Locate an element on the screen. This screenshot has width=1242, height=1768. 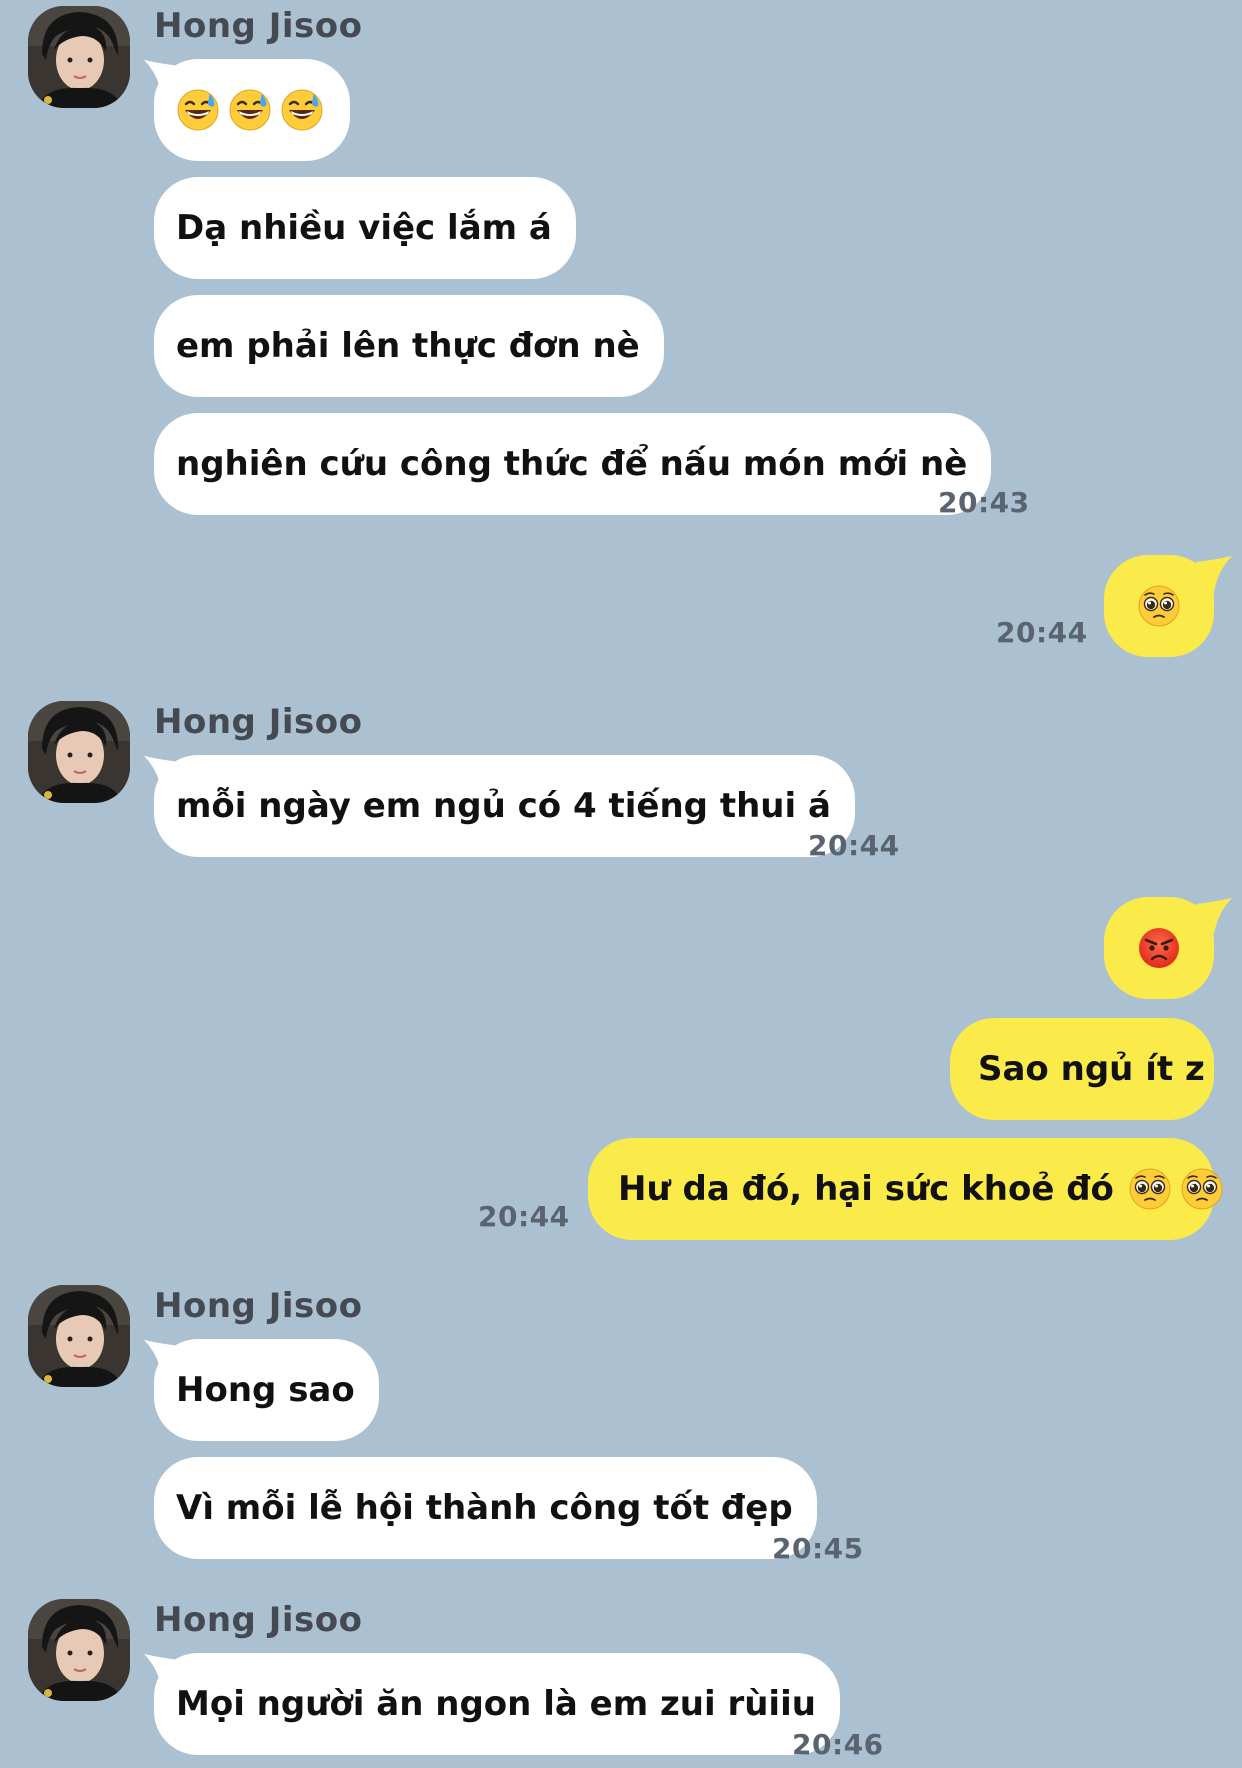
message-text: Vì mỗi lễ hội thành công tốt đẹp is located at coordinates (484, 1508).